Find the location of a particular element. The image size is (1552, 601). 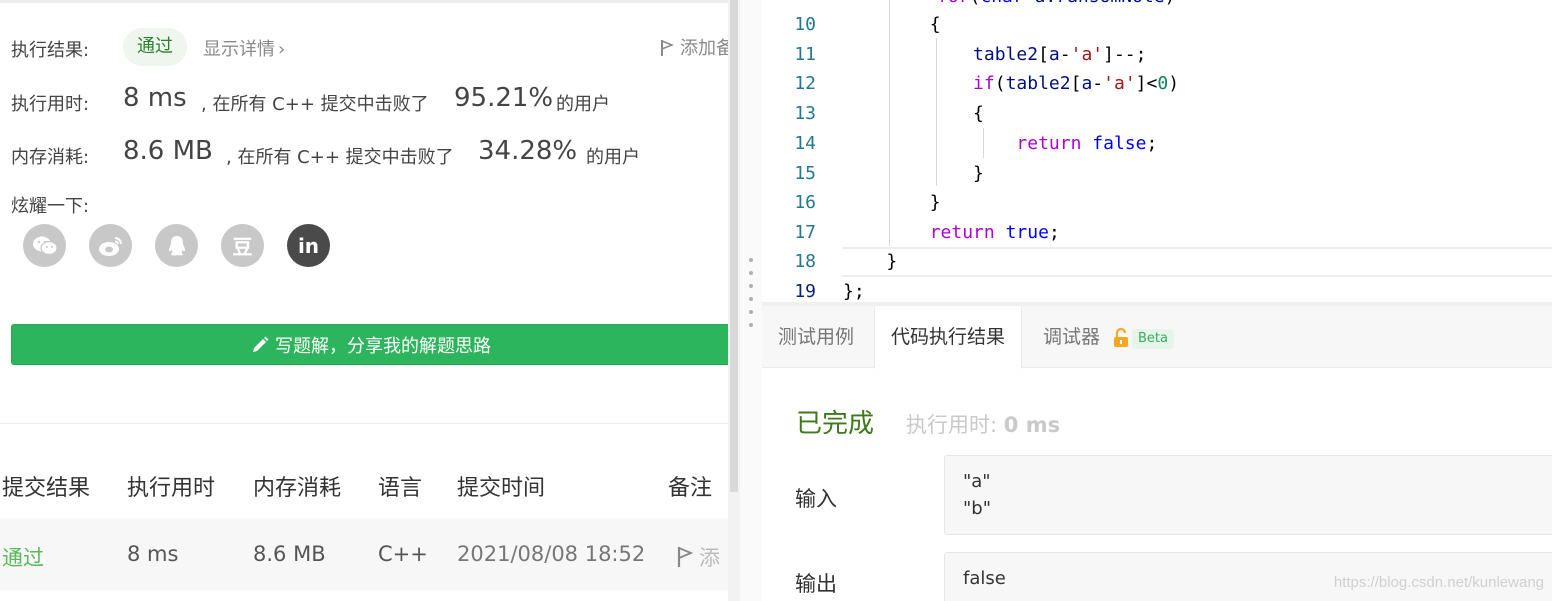

input-box: "a" "b" is located at coordinates (1248, 495).